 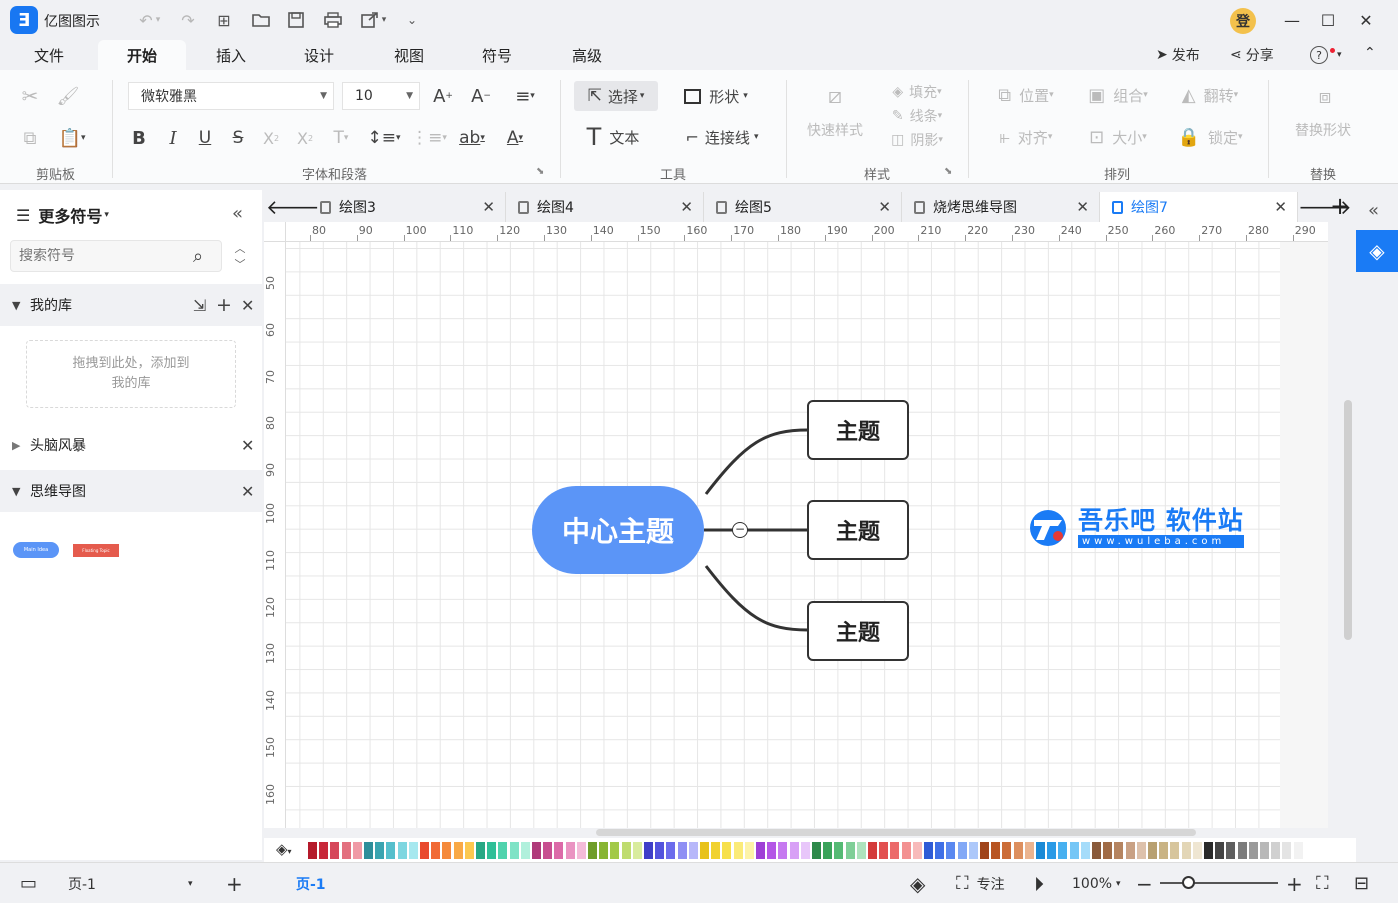 What do you see at coordinates (716, 96) in the screenshot?
I see `shape-tool-button: 形状 ▾` at bounding box center [716, 96].